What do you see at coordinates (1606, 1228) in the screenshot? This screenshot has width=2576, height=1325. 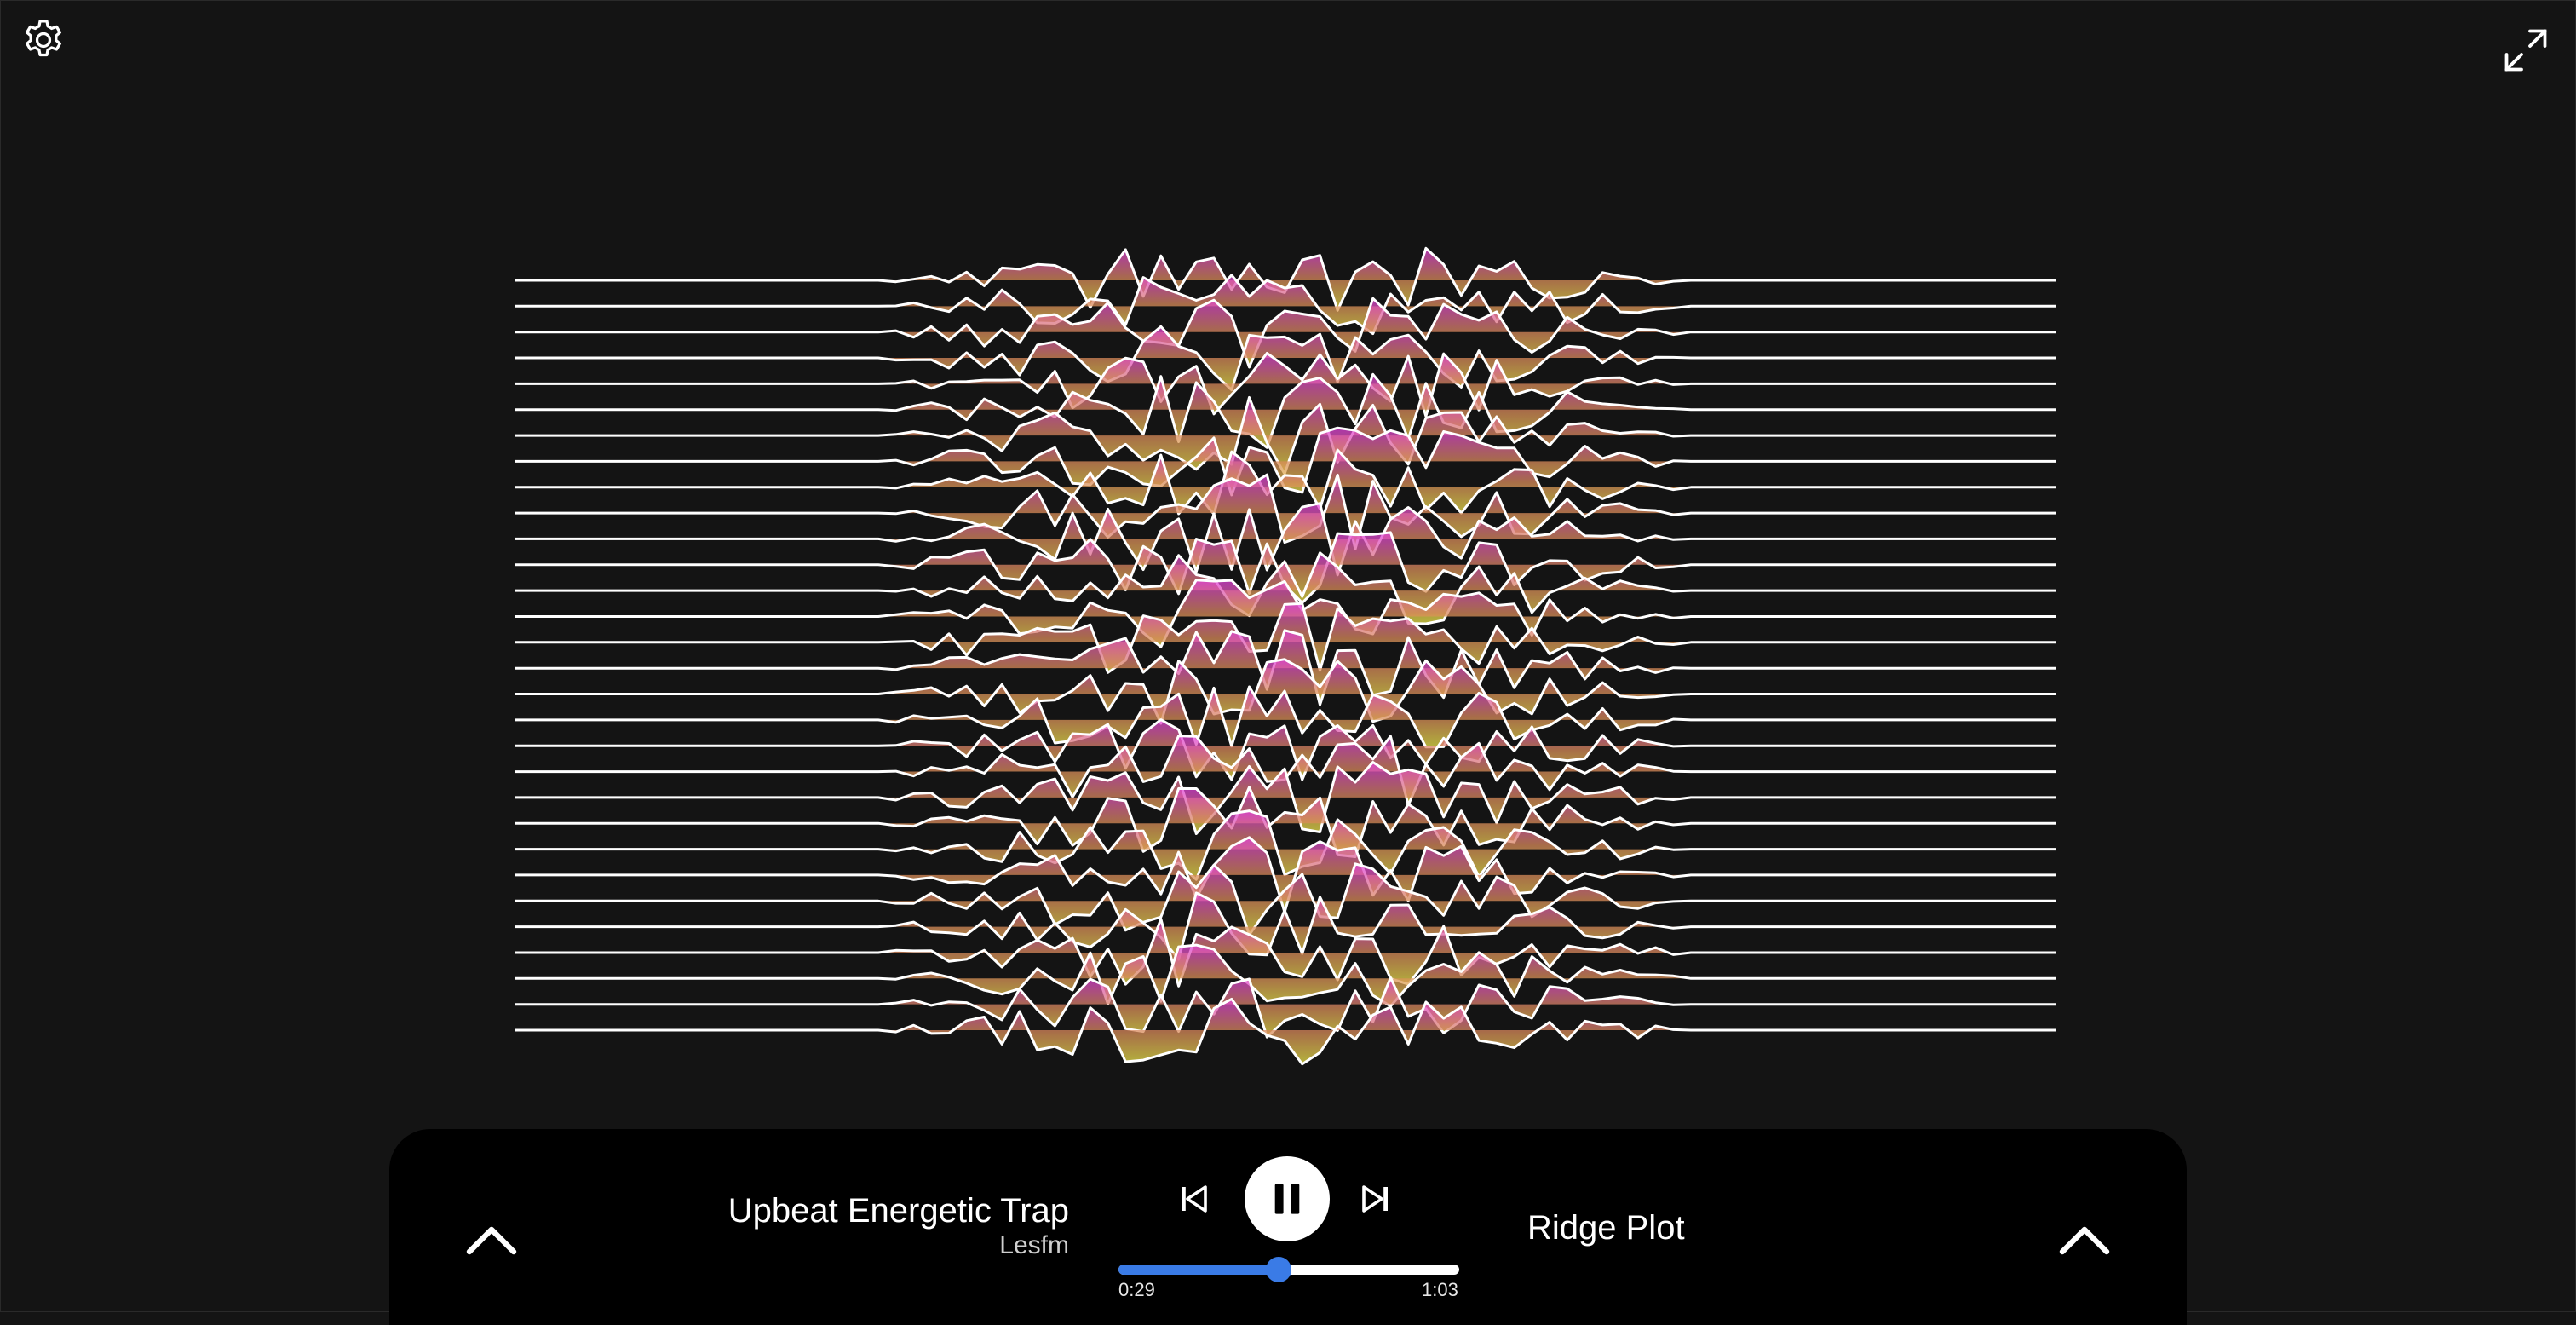 I see `visualizer-name: Ridge Plot` at bounding box center [1606, 1228].